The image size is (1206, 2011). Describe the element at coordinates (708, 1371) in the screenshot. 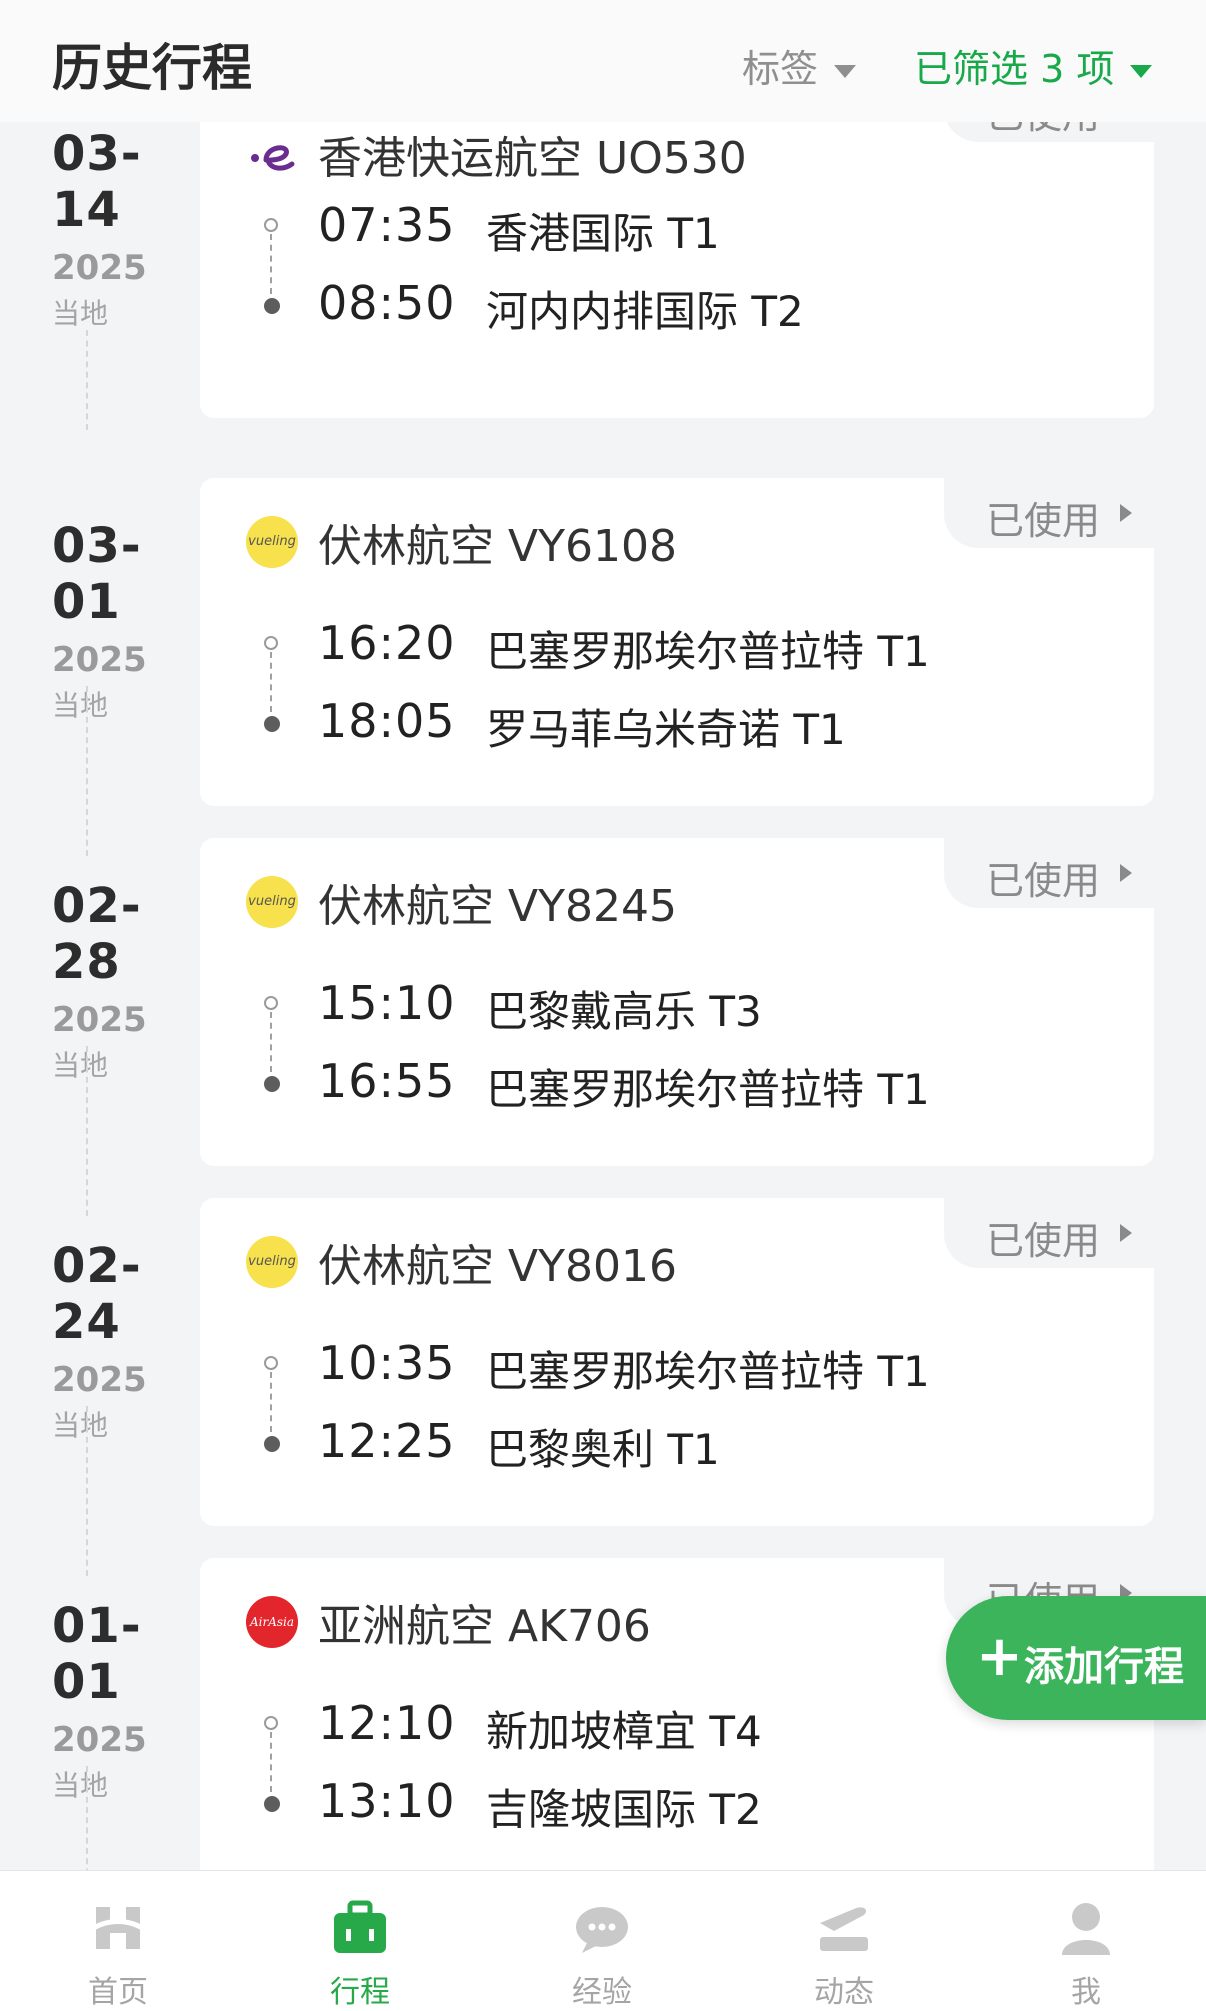

I see `departure-airport: 巴塞罗那埃尔普拉特 T1` at that location.